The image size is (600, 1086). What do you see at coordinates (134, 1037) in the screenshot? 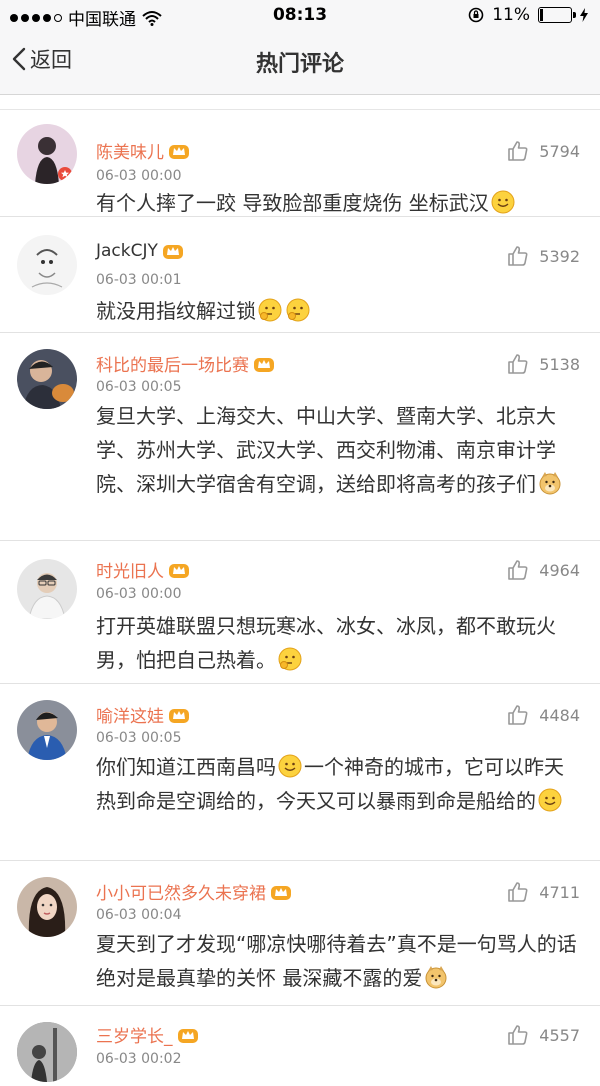
I see `username-text: 三岁学长_` at bounding box center [134, 1037].